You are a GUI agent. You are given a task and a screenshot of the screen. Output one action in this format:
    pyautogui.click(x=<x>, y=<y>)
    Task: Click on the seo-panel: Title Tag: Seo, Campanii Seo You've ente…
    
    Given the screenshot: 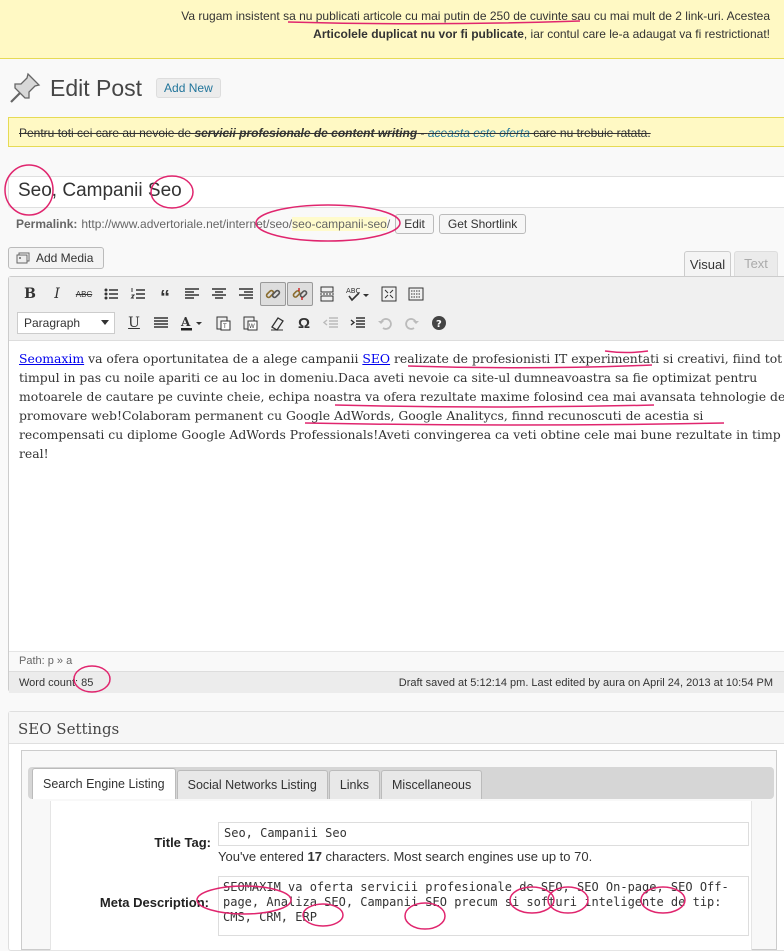 What is the action you would take?
    pyautogui.click(x=401, y=876)
    